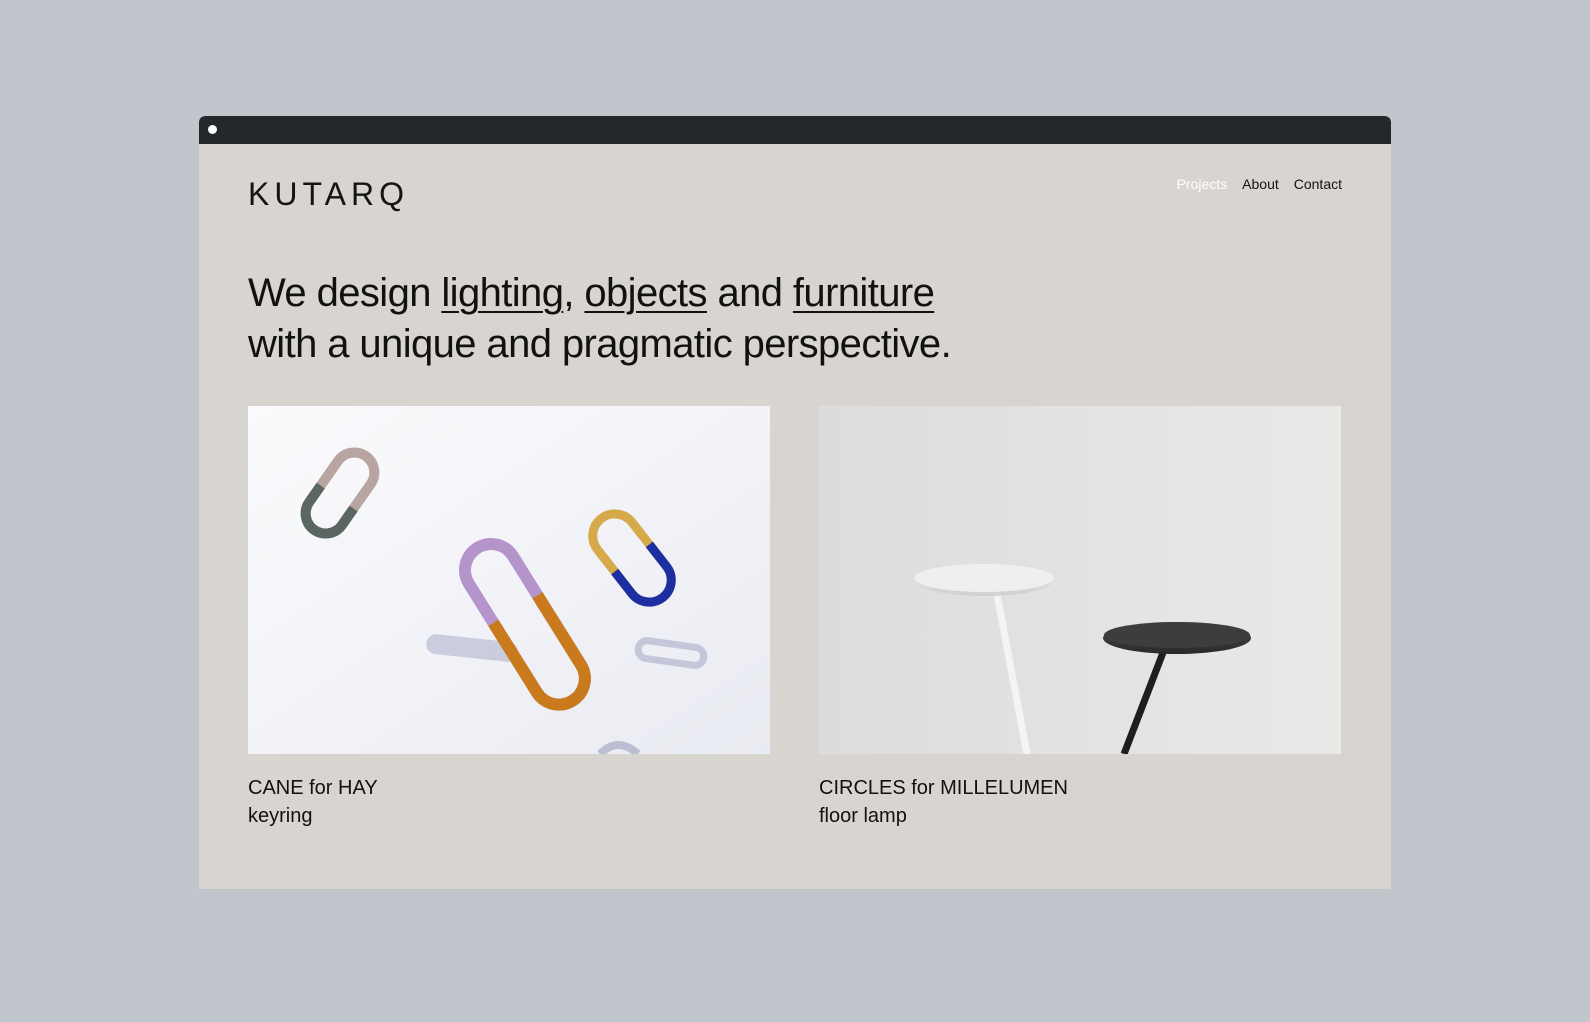 The width and height of the screenshot is (1590, 1022). What do you see at coordinates (795, 130) in the screenshot?
I see `window-titlebar` at bounding box center [795, 130].